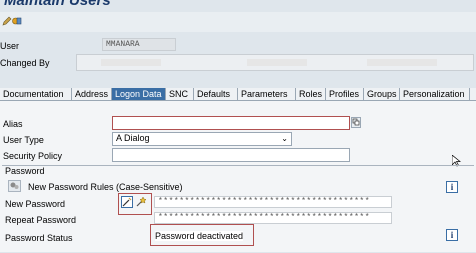  Describe the element at coordinates (311, 94) in the screenshot. I see `tab-roles: Roles` at that location.